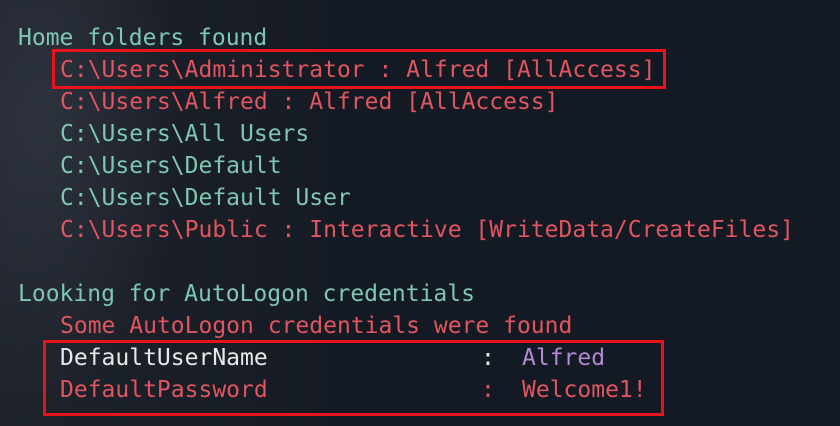  I want to click on home-entry-default: C:\Users\Default, so click(171, 166).